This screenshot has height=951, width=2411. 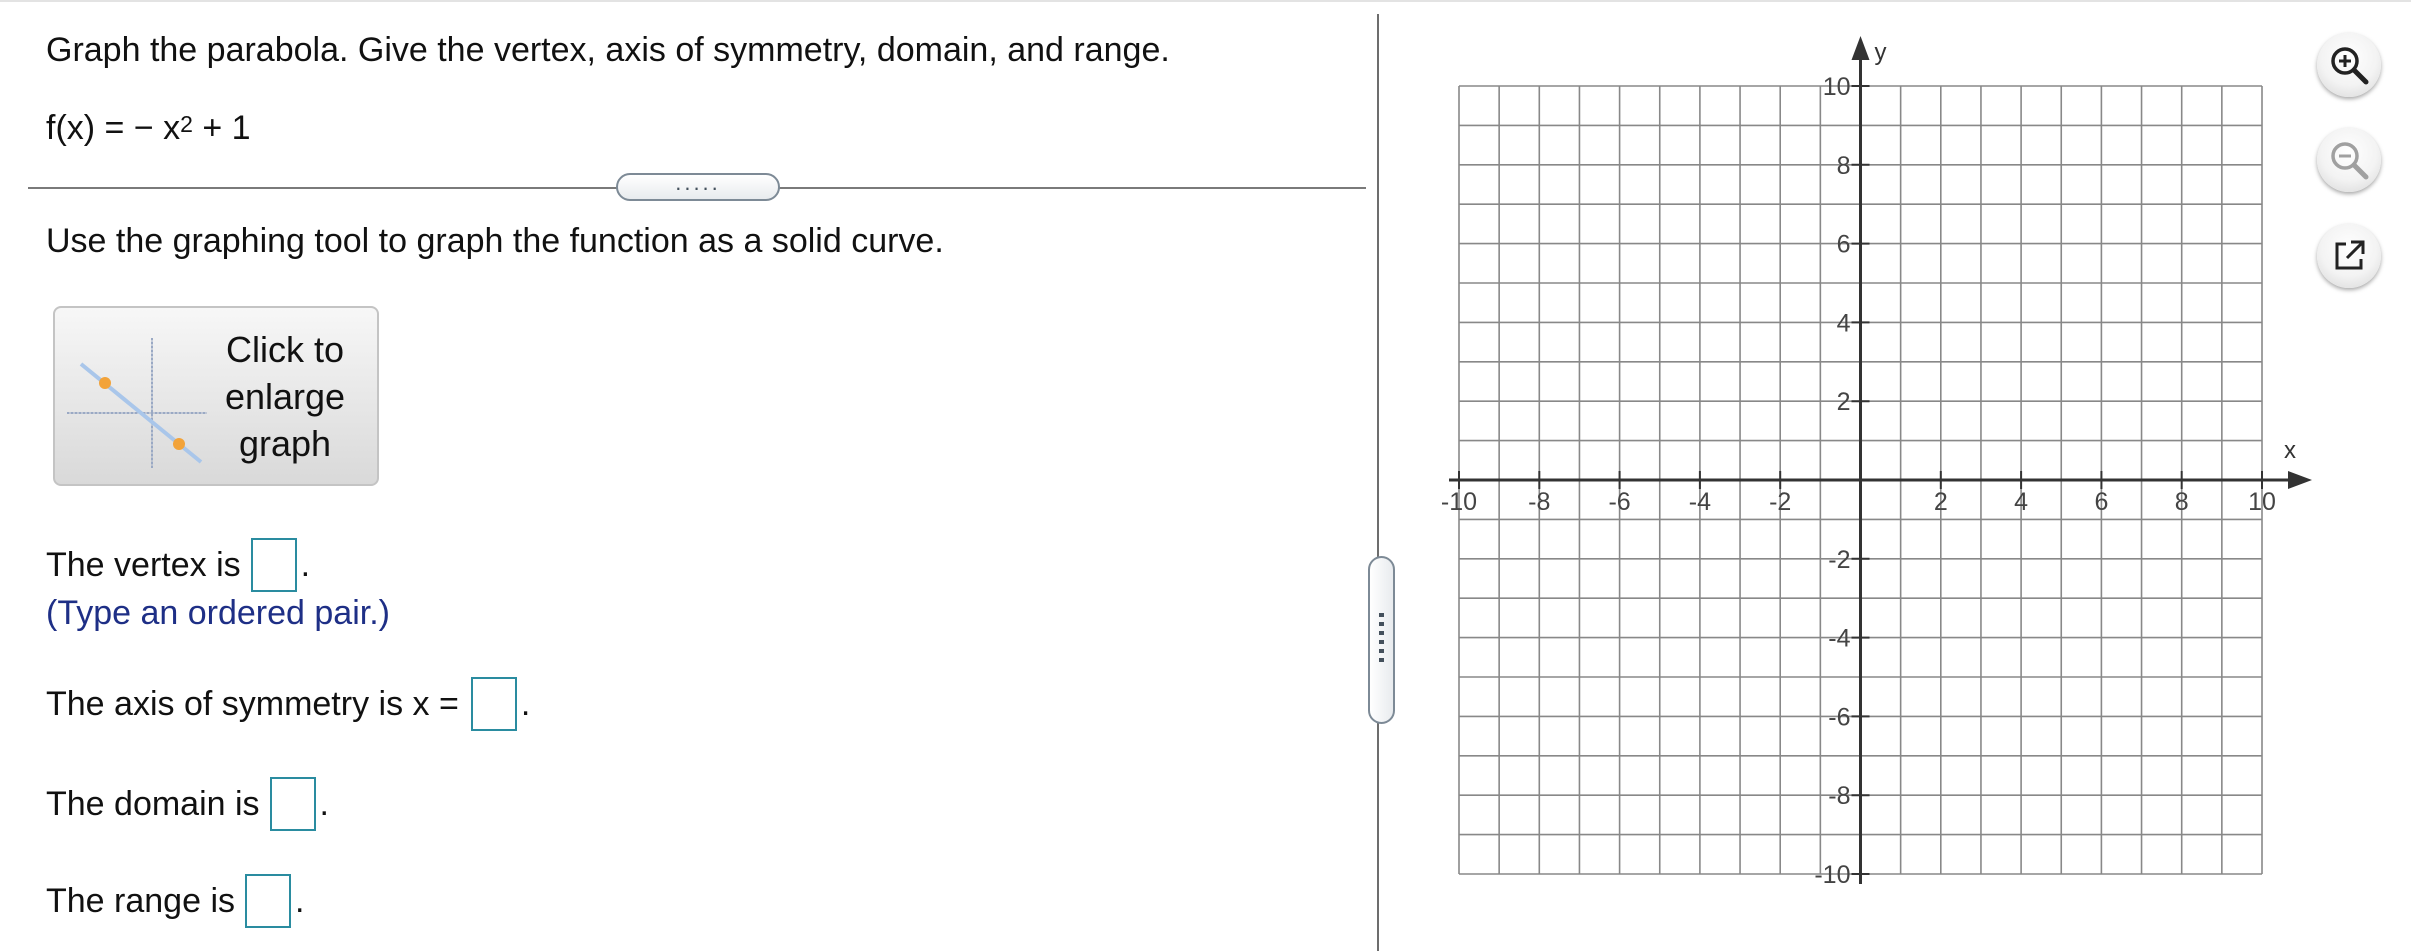 I want to click on x-tick-label: 8, so click(x=2182, y=502).